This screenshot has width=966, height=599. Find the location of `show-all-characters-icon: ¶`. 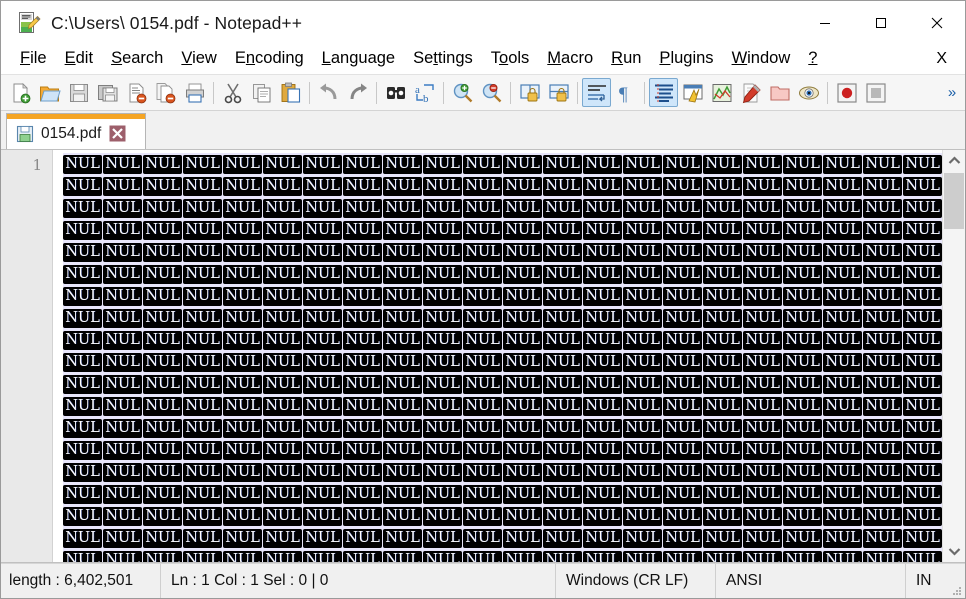

show-all-characters-icon: ¶ is located at coordinates (625, 92).